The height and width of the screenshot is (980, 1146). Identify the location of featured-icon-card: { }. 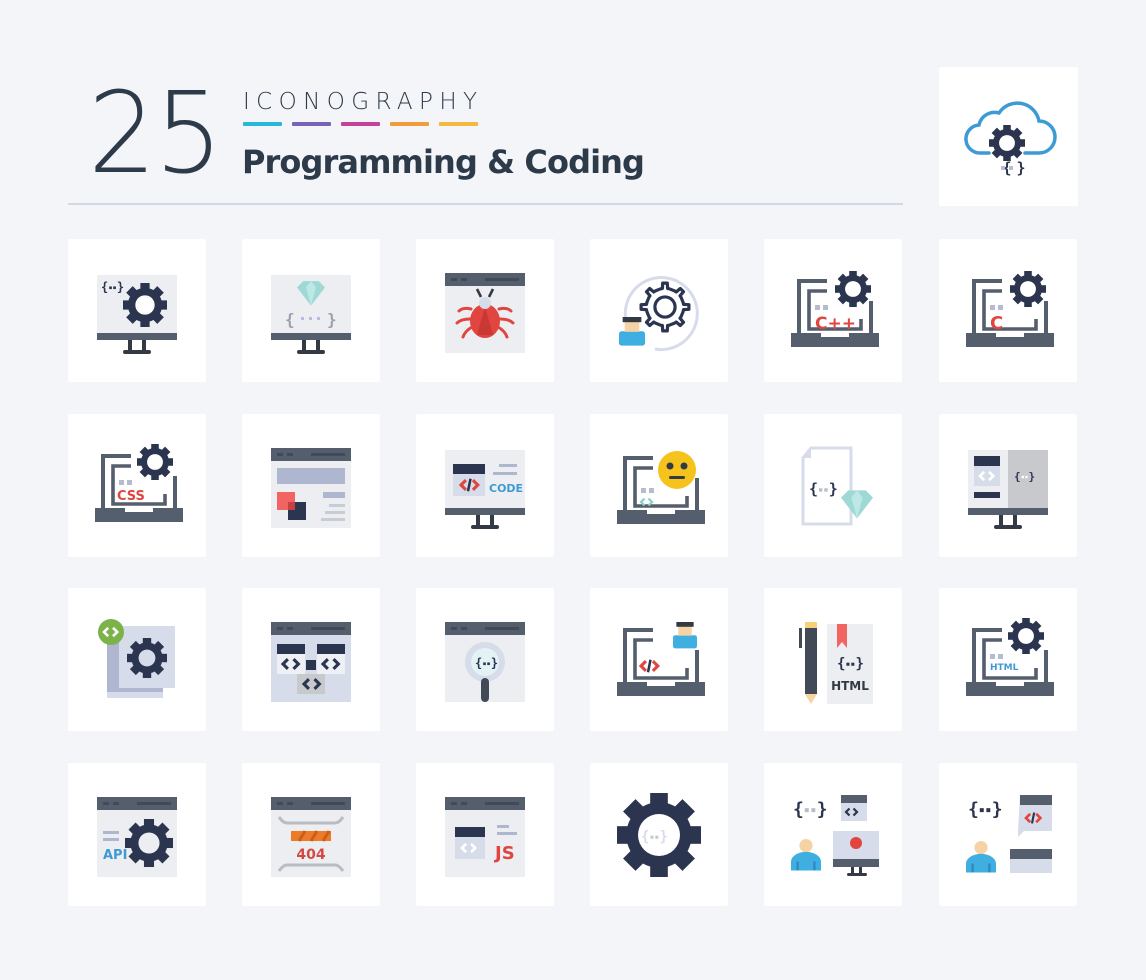
(1008, 136).